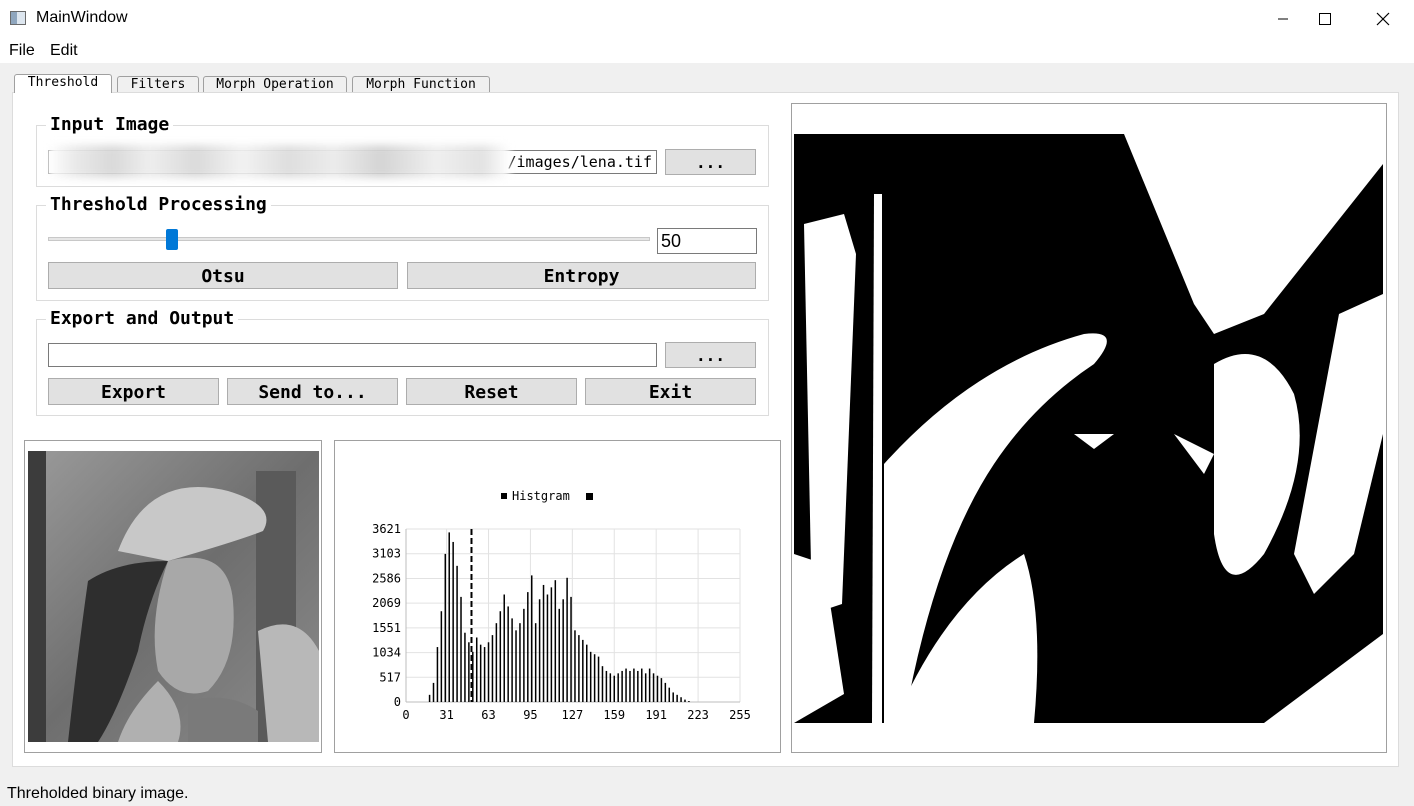 The height and width of the screenshot is (806, 1414). Describe the element at coordinates (142, 318) in the screenshot. I see `export-output-title: Export and Output` at that location.